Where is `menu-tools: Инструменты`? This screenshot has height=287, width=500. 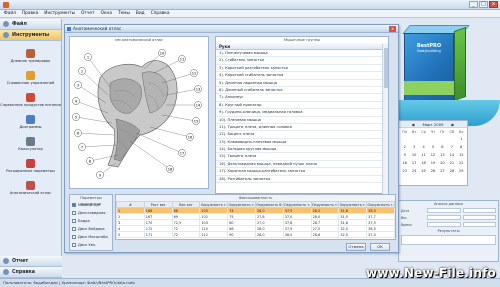 menu-tools: Инструменты is located at coordinates (59, 13).